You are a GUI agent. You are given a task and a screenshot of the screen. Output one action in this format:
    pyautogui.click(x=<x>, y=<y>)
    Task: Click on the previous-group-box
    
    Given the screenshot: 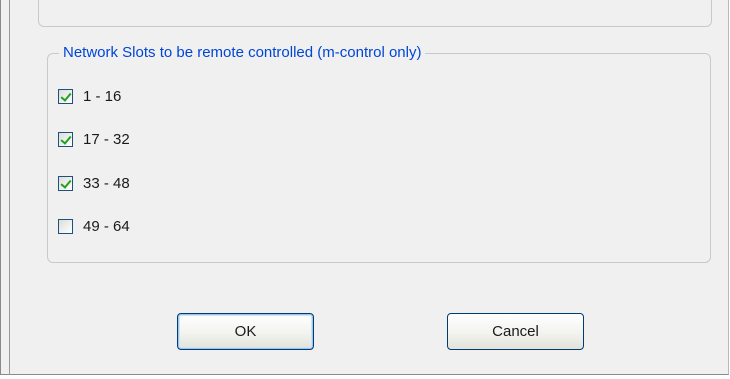 What is the action you would take?
    pyautogui.click(x=375, y=13)
    